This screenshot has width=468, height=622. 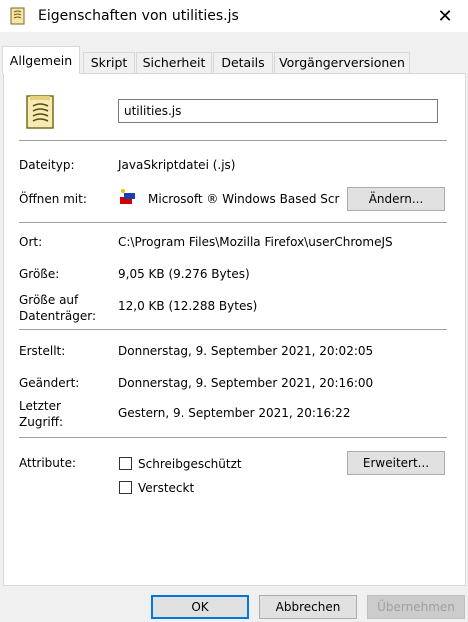 What do you see at coordinates (49, 300) in the screenshot?
I see `disk-size-label-line1: Größe auf` at bounding box center [49, 300].